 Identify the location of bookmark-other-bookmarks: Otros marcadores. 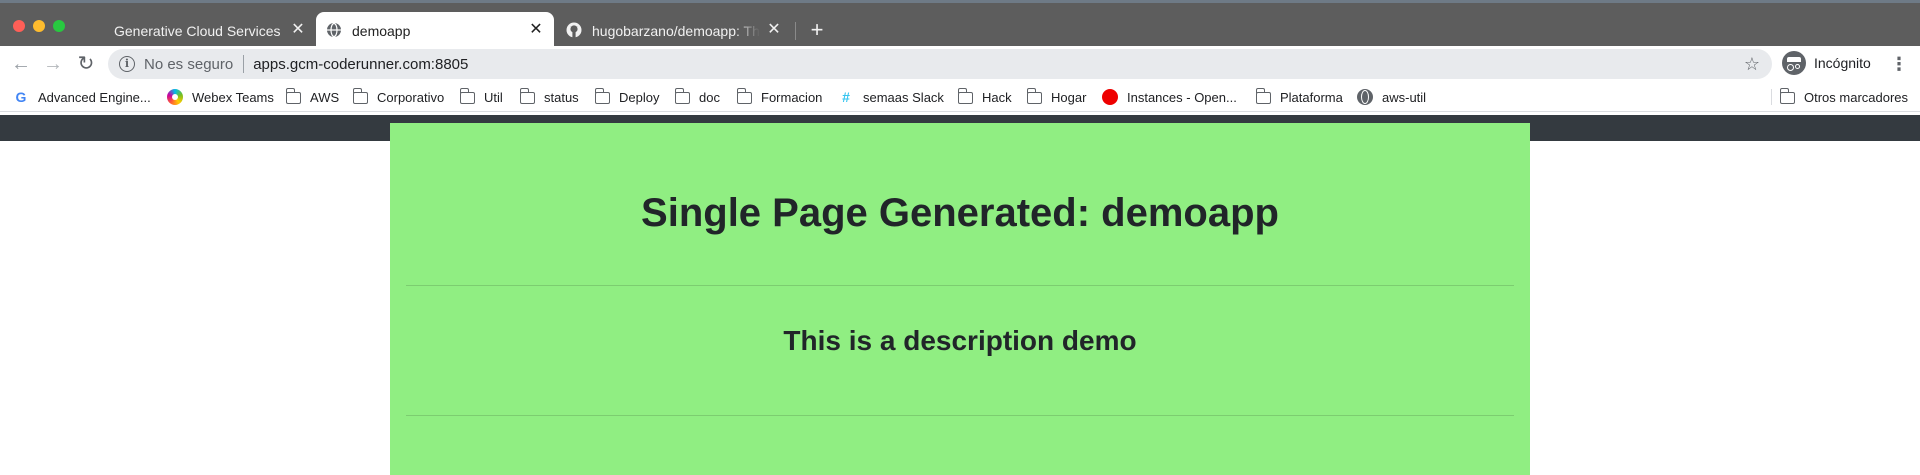
(1844, 97).